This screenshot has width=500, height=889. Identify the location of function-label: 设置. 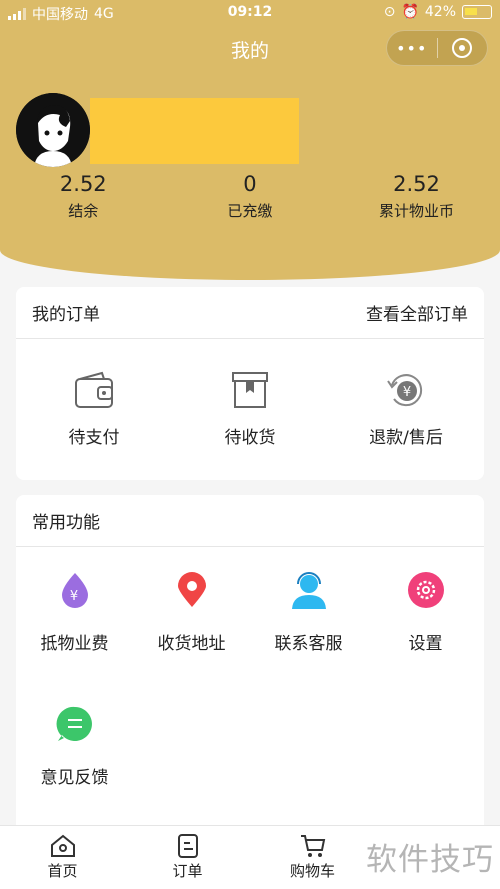
(425, 644).